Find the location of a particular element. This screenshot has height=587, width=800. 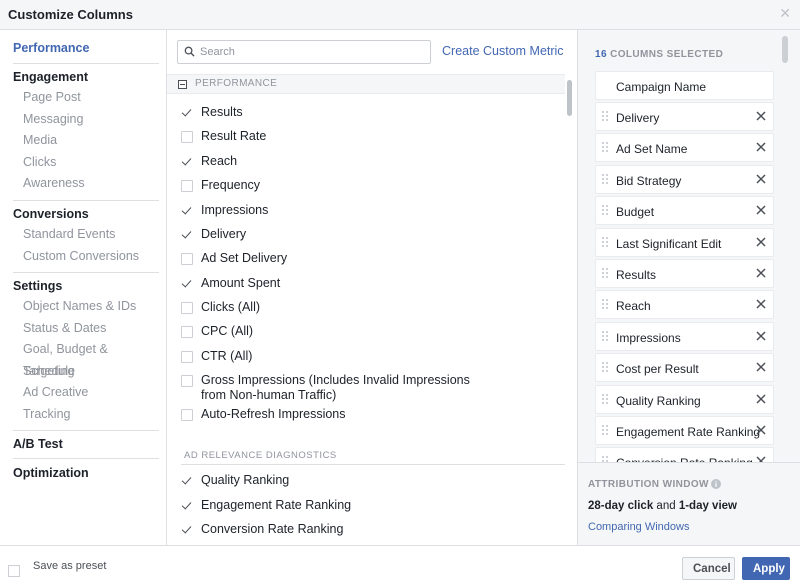

nav-item-ad-creative: Ad Creative is located at coordinates (86, 393).